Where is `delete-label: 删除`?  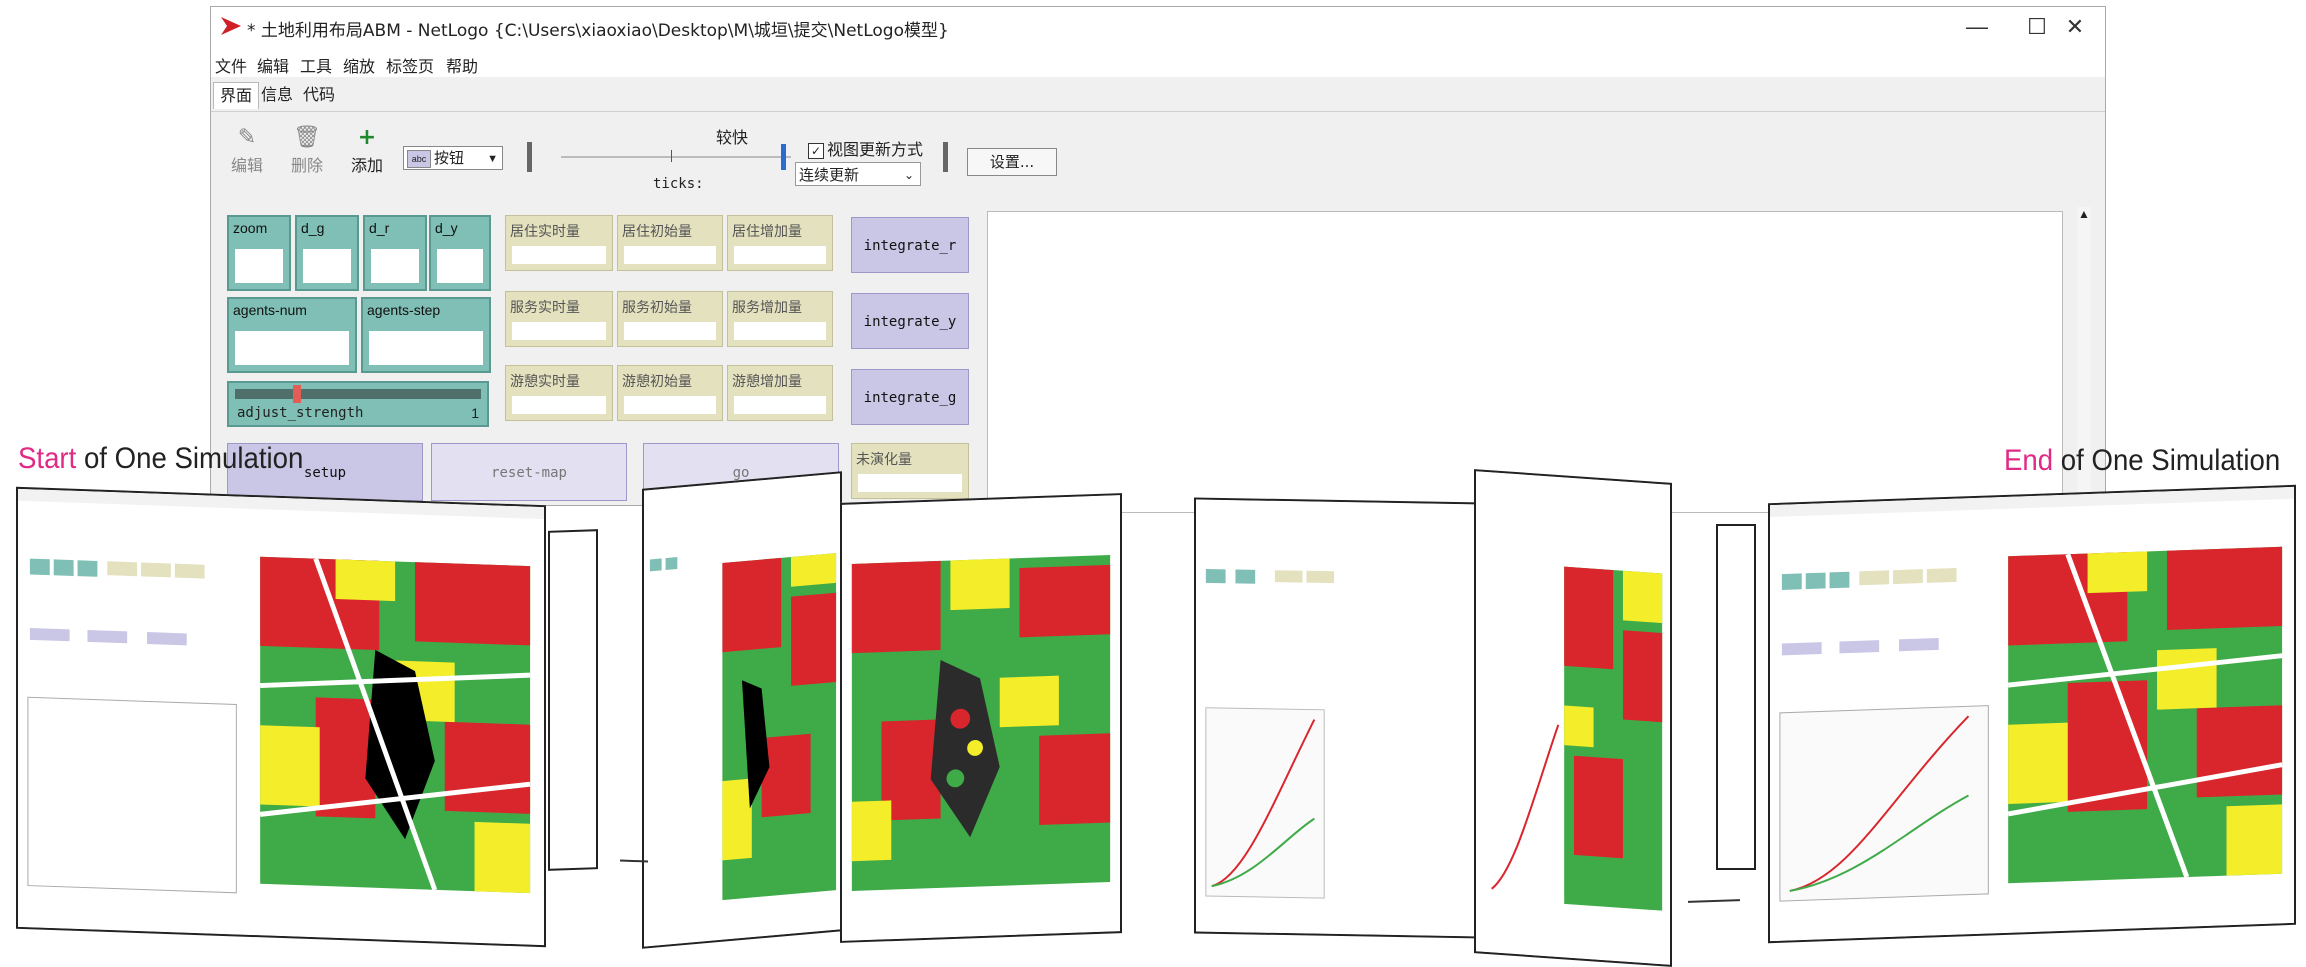
delete-label: 删除 is located at coordinates (306, 165).